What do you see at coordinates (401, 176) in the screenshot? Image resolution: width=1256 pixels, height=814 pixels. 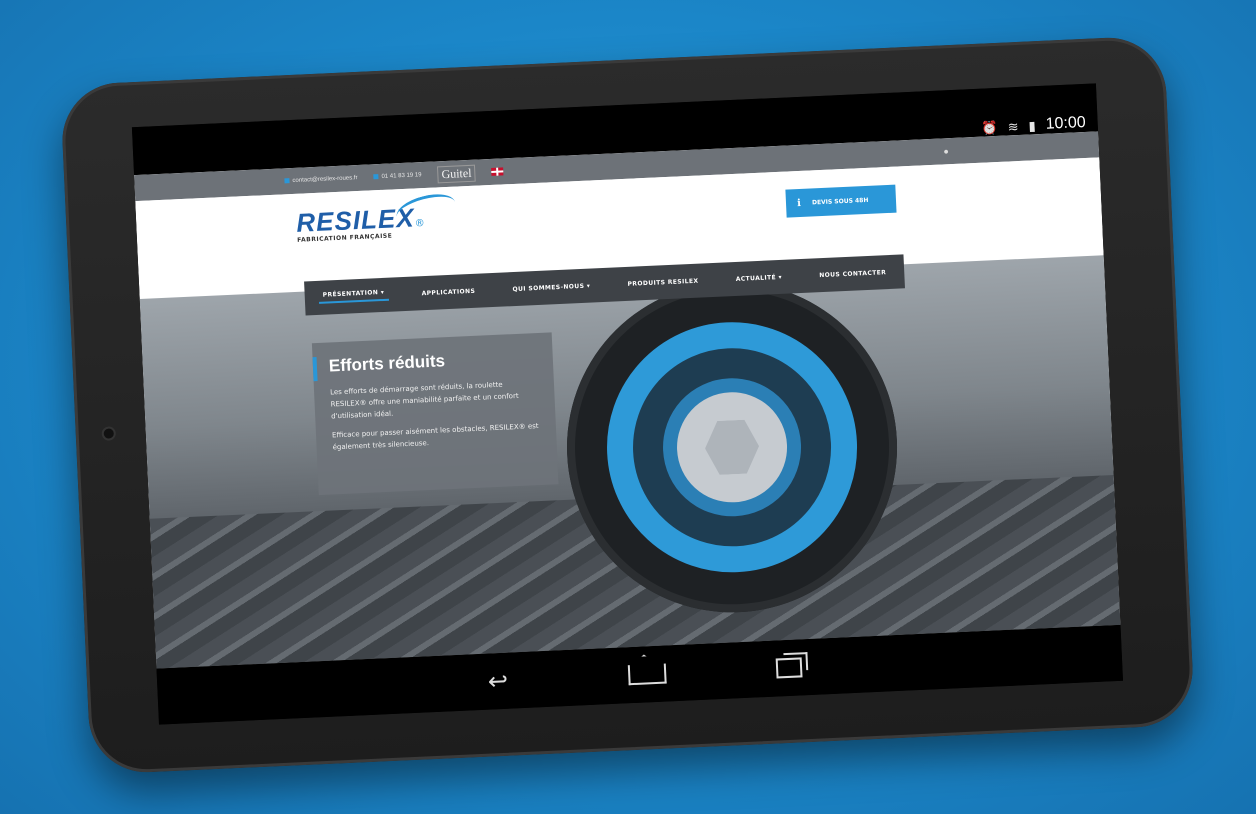 I see `phone-text: 01 41 83 19 19` at bounding box center [401, 176].